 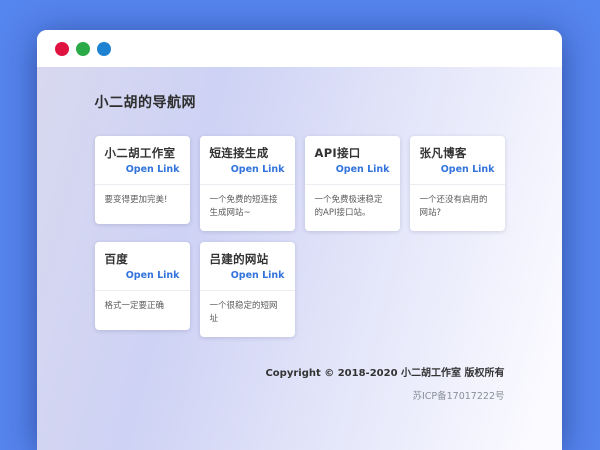 I want to click on card-description: 一个免费极速稳定的API接口站。, so click(x=348, y=206).